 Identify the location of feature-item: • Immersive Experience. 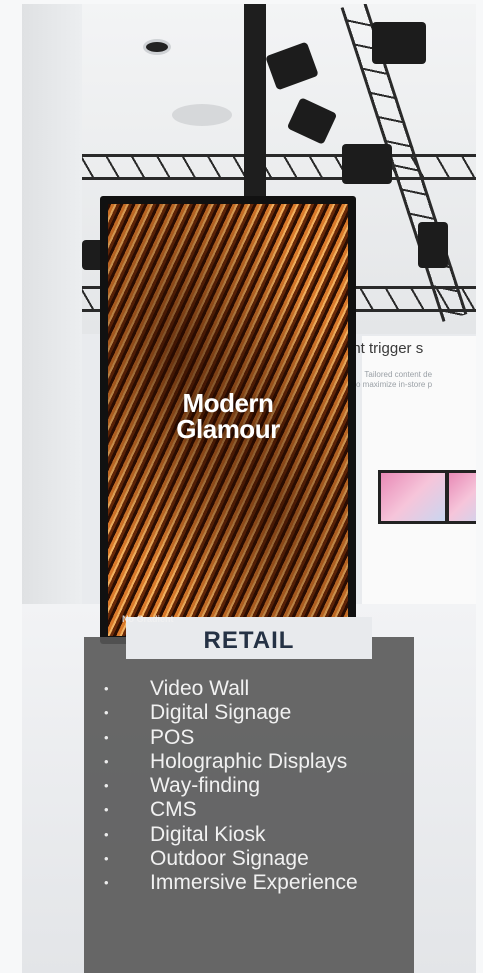
(229, 883).